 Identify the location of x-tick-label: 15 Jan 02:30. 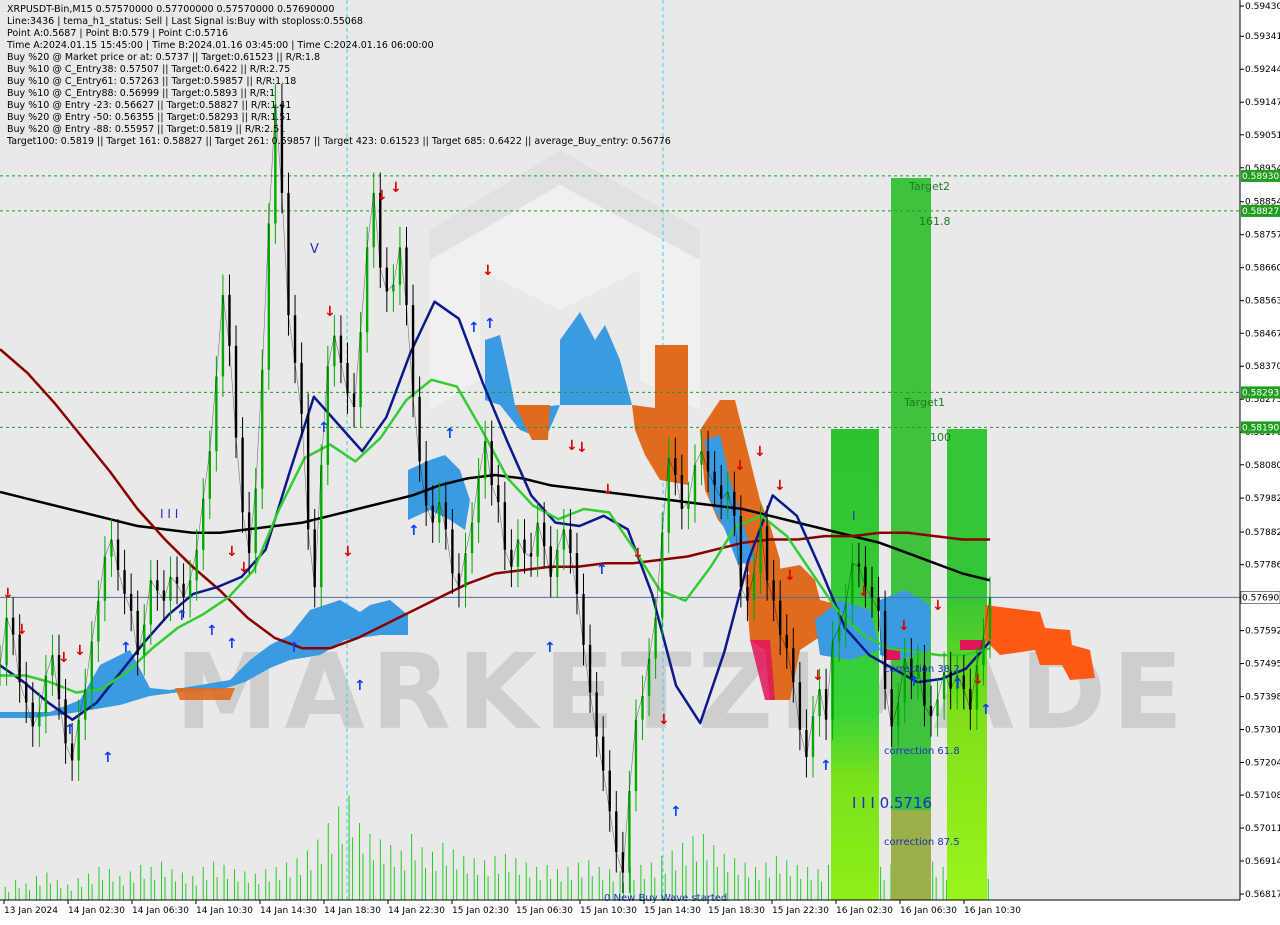
(480, 911).